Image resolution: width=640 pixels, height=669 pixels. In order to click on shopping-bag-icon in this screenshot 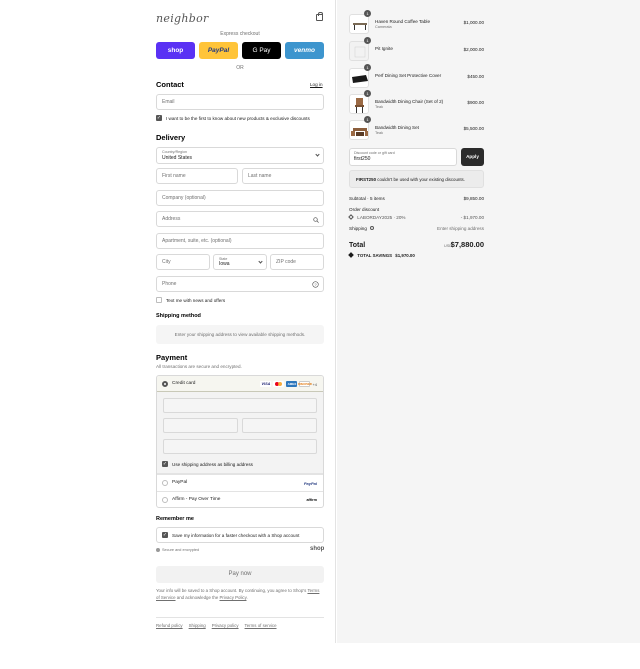, I will do `click(319, 16)`.